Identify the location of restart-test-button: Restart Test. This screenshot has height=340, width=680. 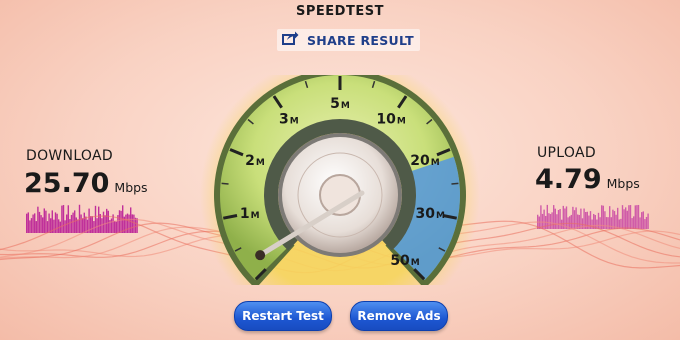
(283, 316).